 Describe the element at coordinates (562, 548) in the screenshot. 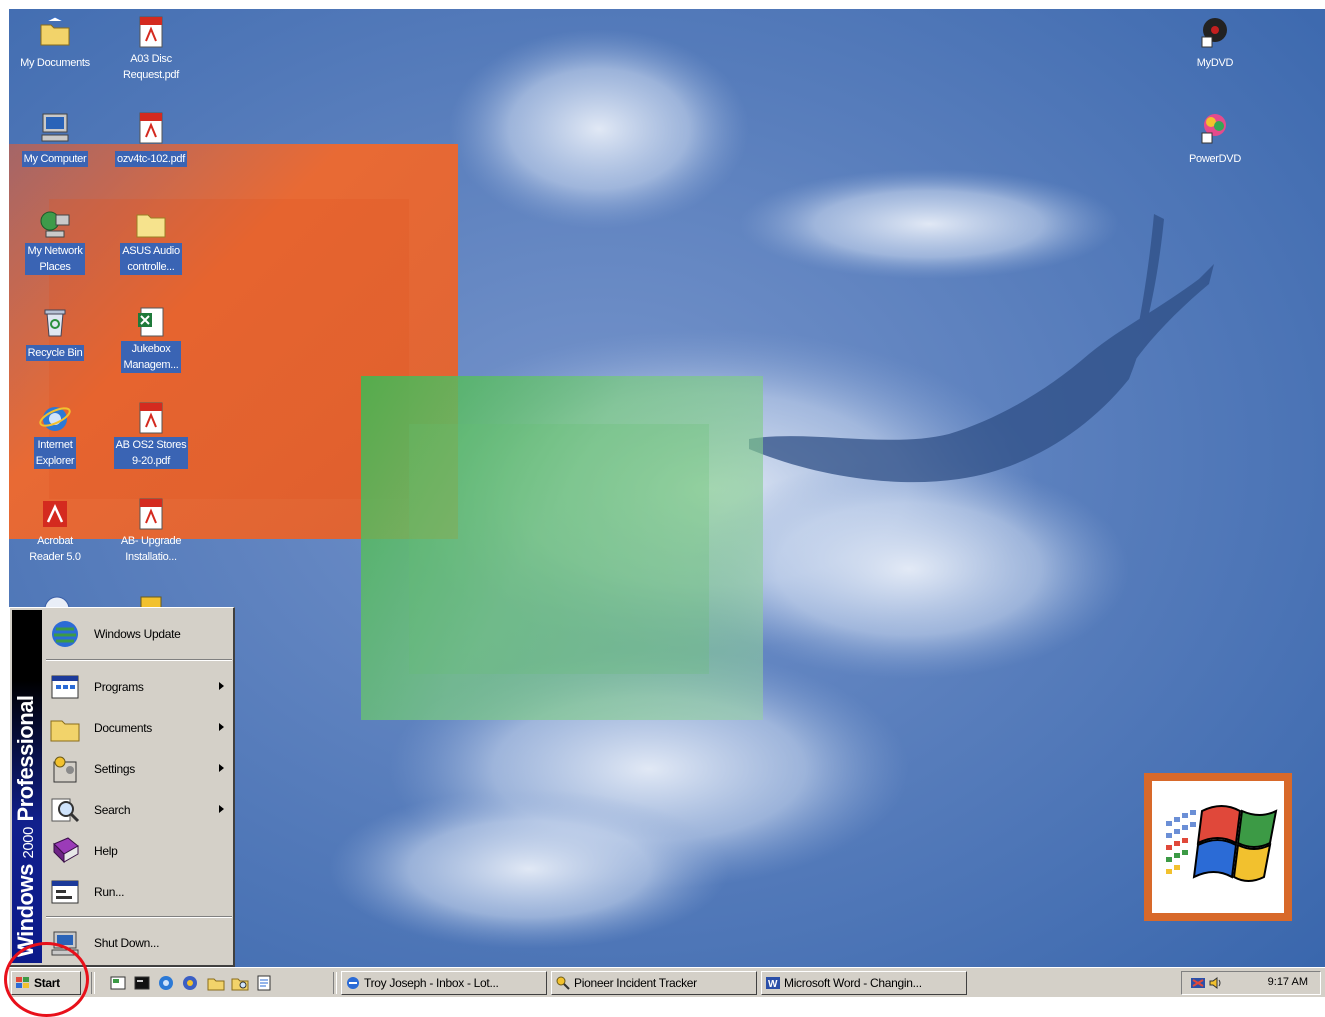

I see `green-panel` at that location.